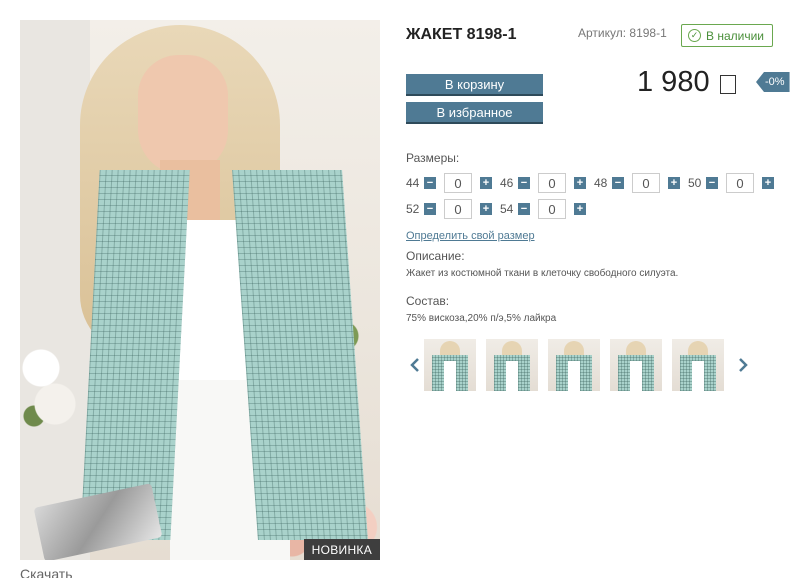  I want to click on check-circle-icon: ✓, so click(694, 35).